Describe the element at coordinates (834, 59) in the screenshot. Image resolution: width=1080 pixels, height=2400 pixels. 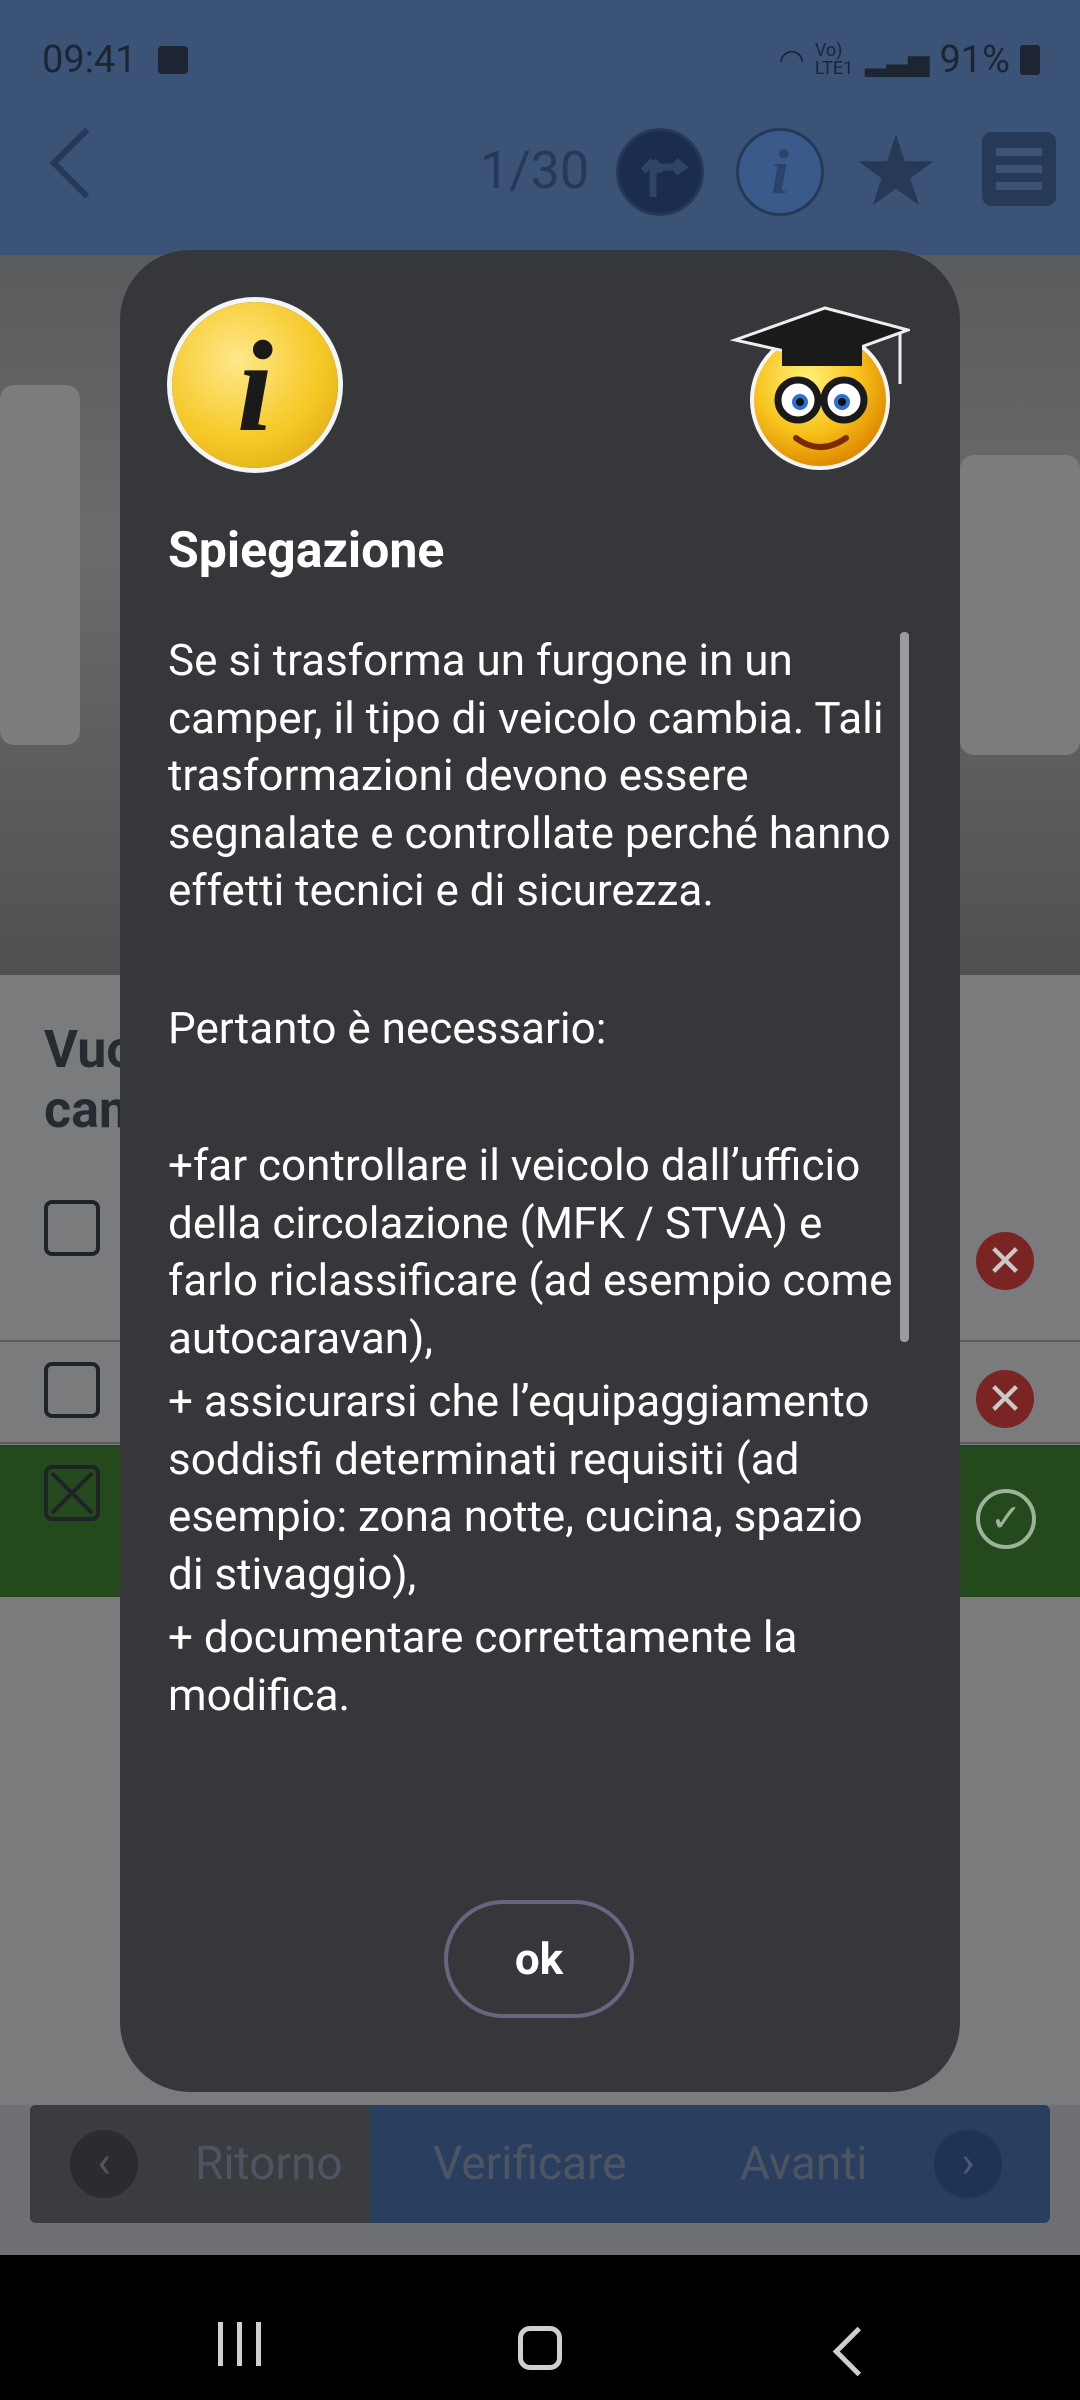
I see `network-indicator: Vo) LTE1` at that location.